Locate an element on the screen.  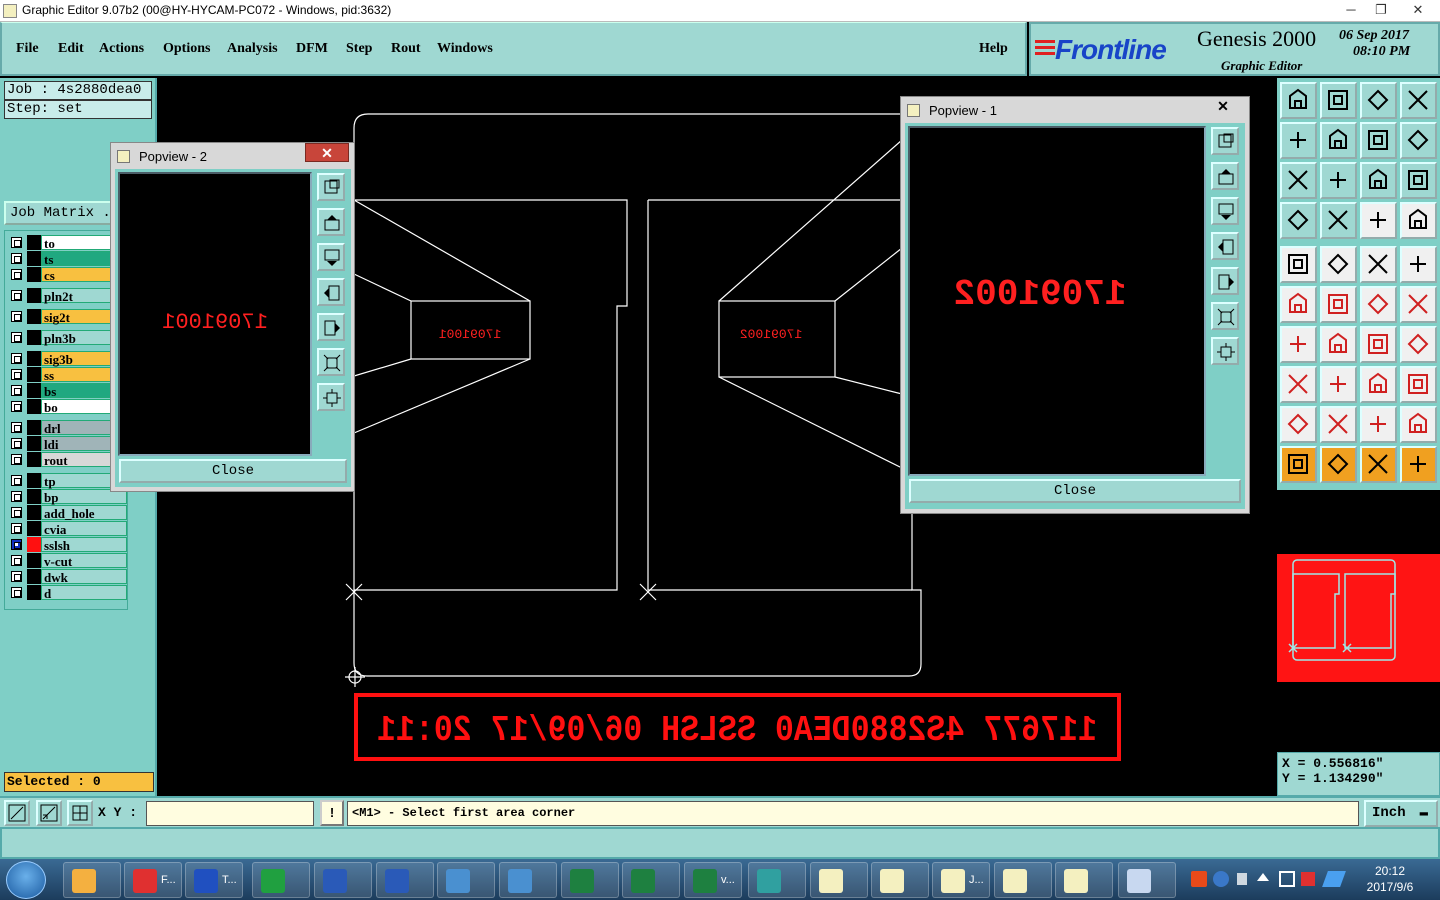
connect-nodes-icon is located at coordinates (1298, 304).